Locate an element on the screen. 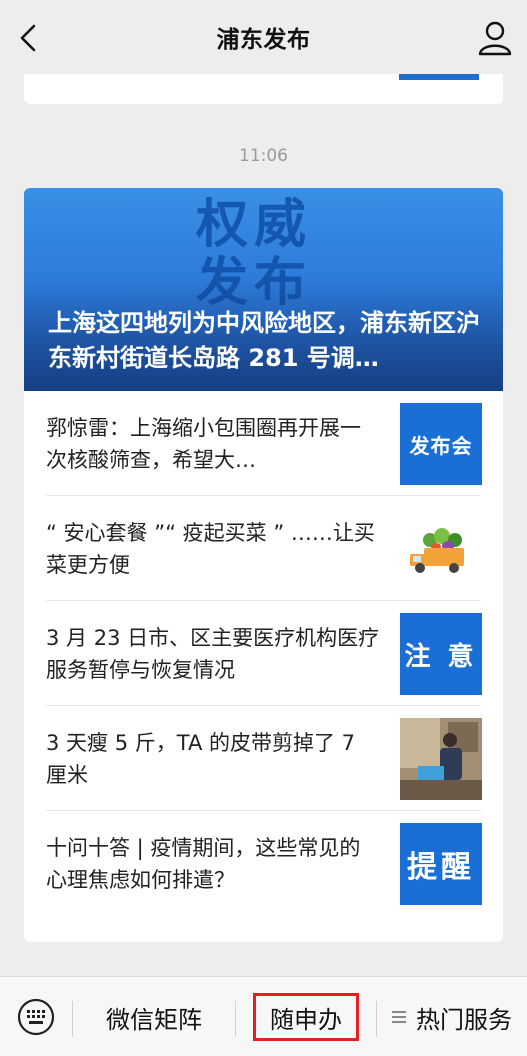 This screenshot has width=527, height=1056. list-item-thumbnail: 注 意 is located at coordinates (441, 654).